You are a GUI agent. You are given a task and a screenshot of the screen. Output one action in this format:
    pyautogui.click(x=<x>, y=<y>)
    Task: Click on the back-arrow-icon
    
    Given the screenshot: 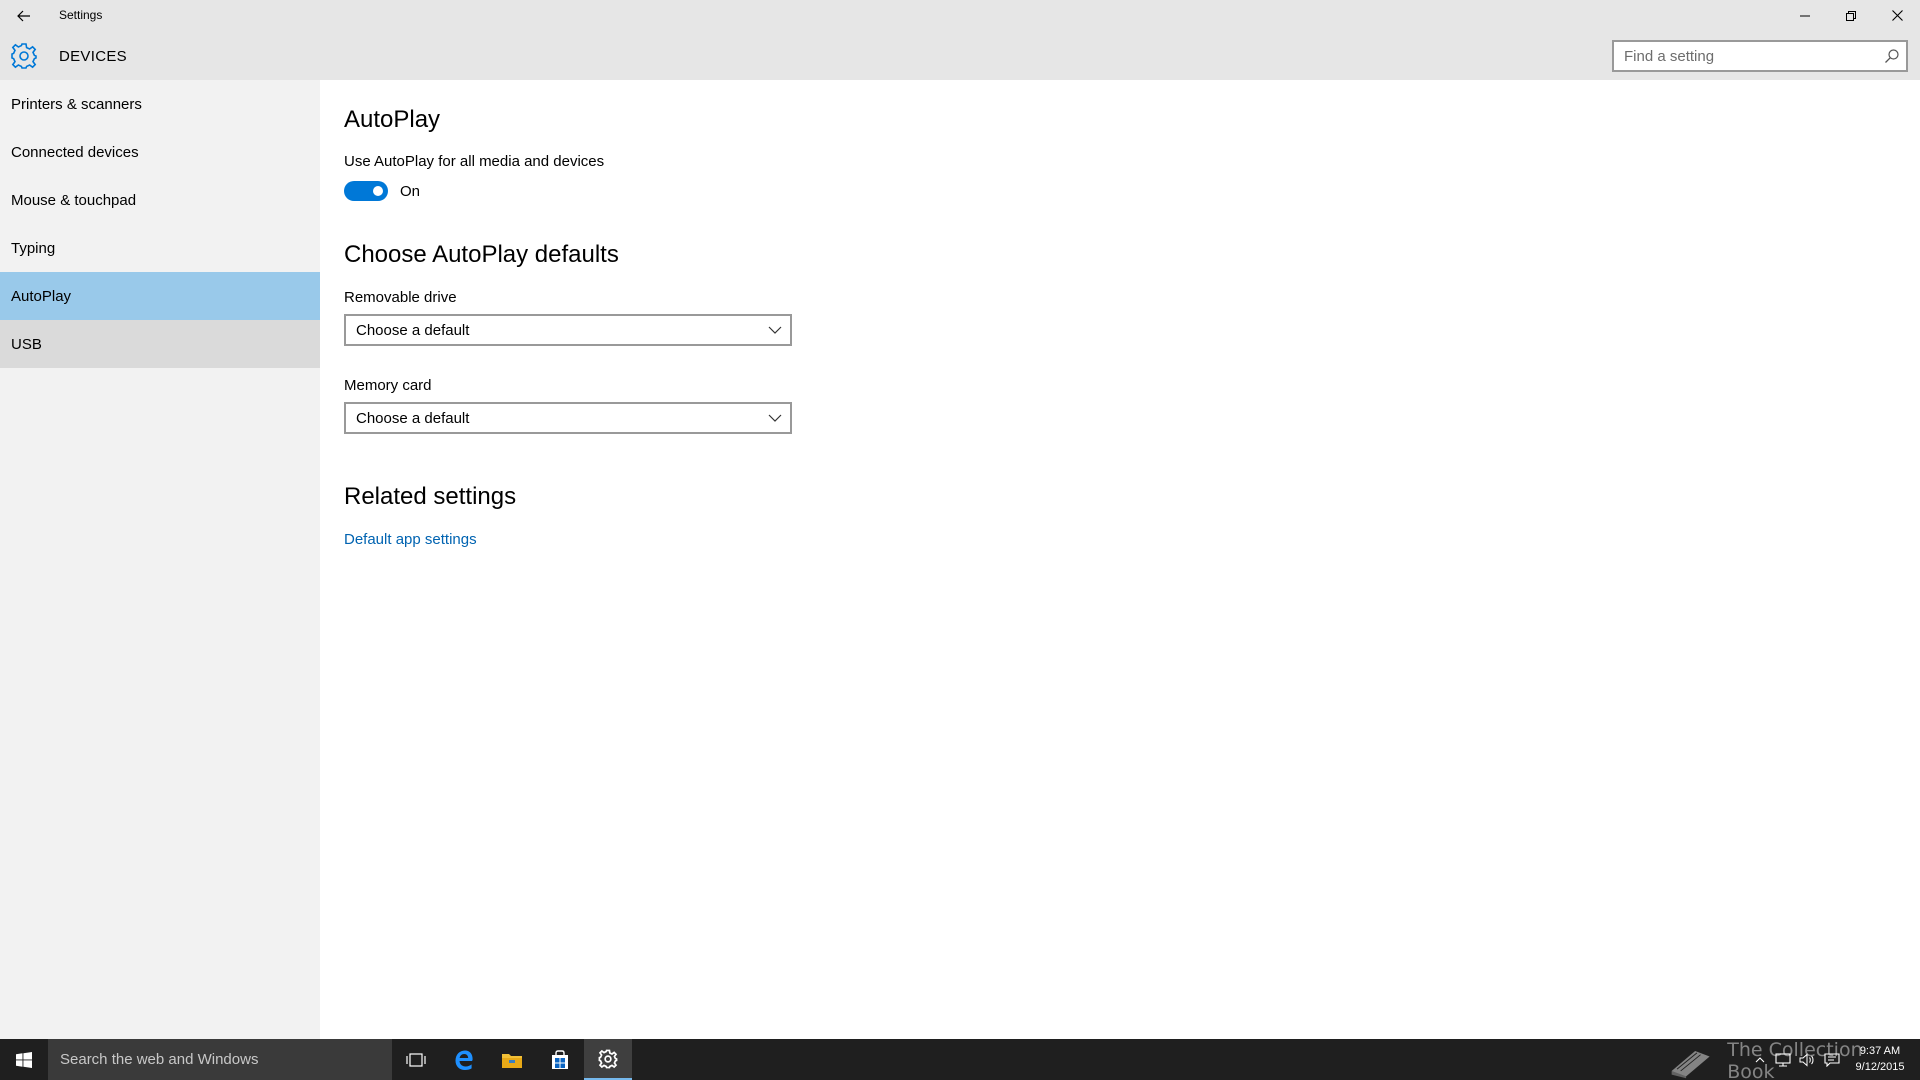 What is the action you would take?
    pyautogui.click(x=23, y=16)
    